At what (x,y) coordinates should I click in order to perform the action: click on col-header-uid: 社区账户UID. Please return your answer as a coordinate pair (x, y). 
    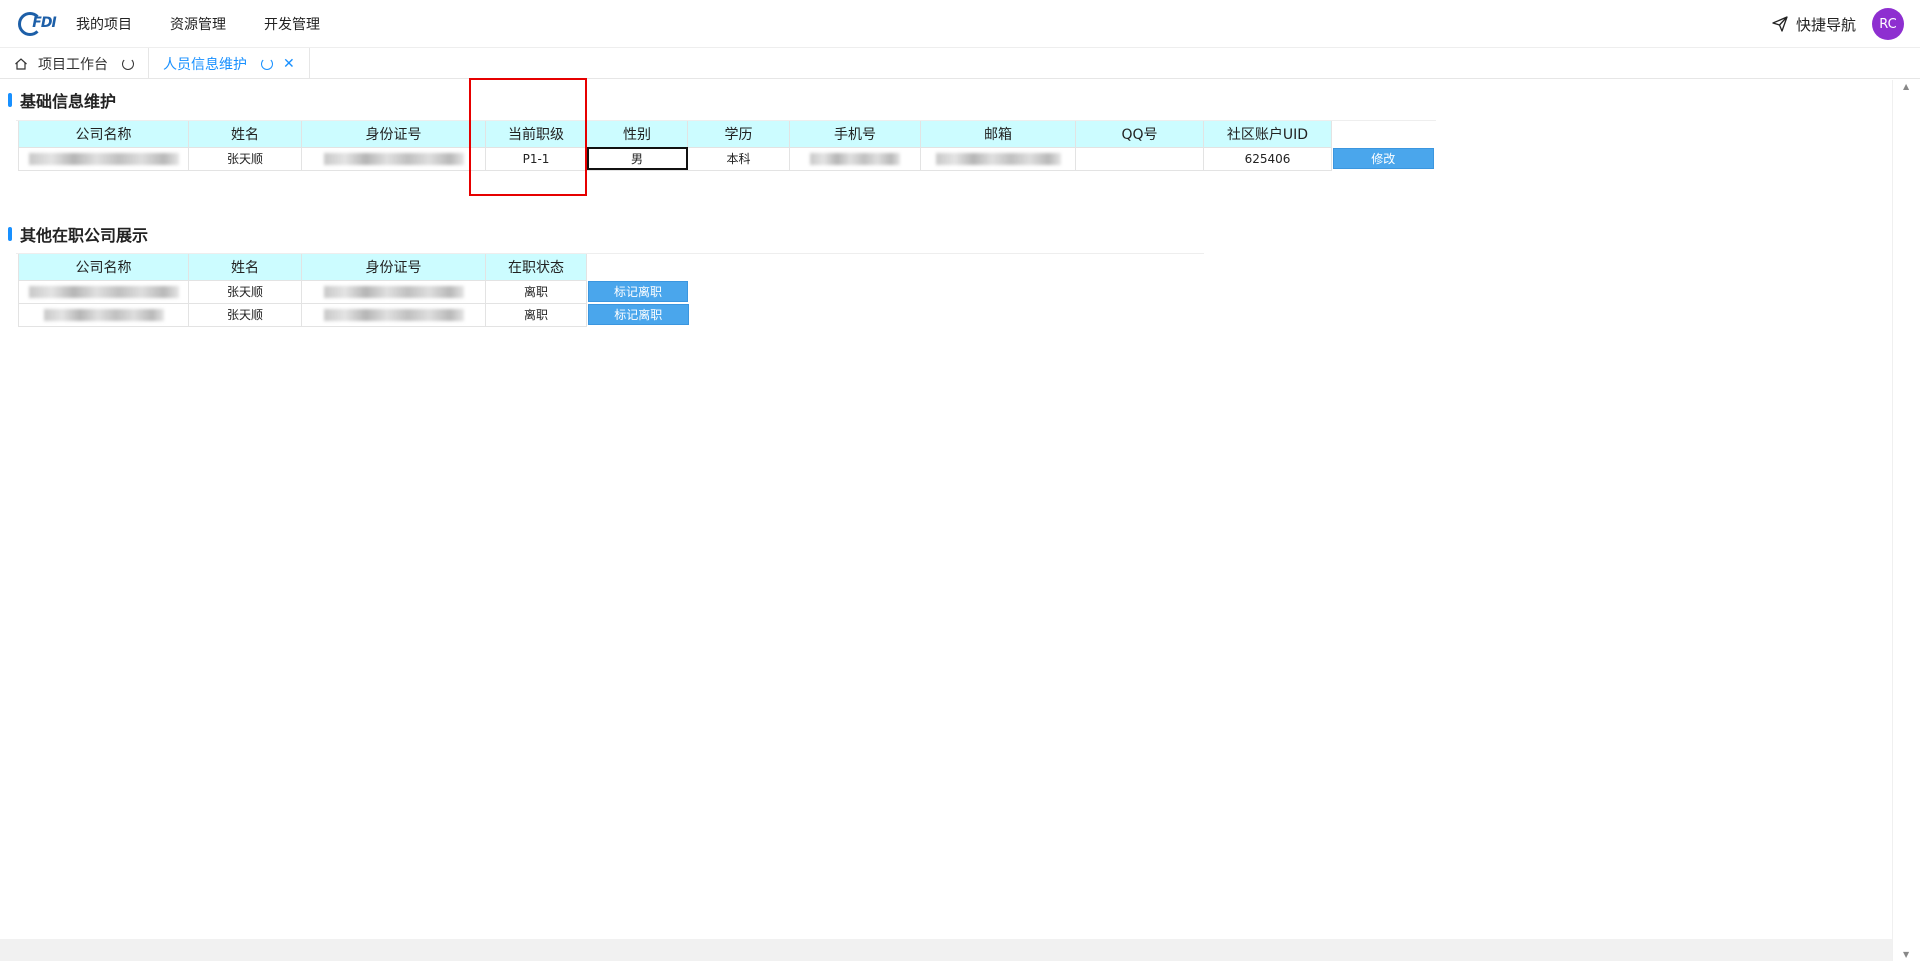
    Looking at the image, I should click on (1267, 134).